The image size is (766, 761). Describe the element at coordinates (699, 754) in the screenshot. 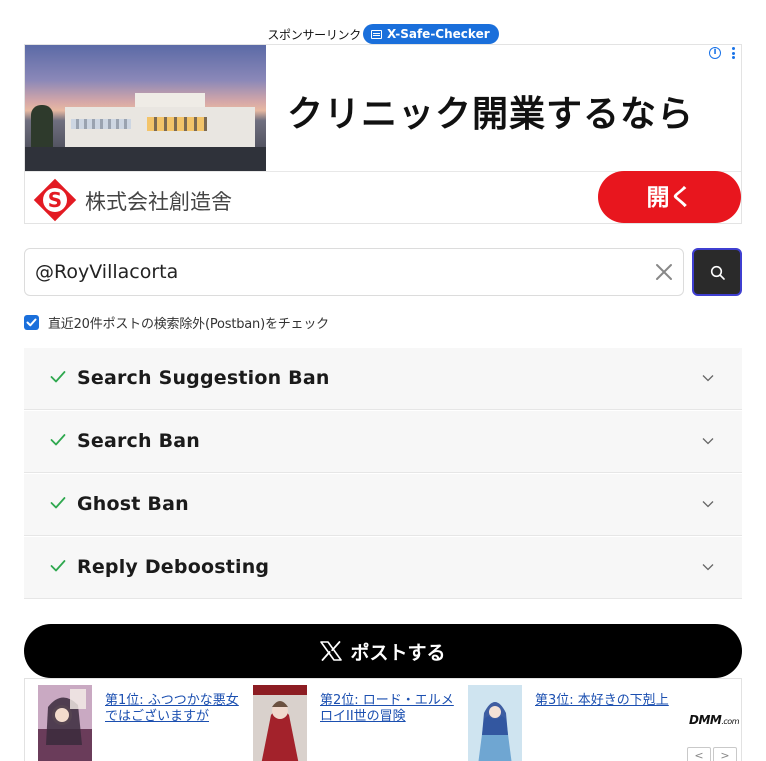

I see `carousel-prev-button: <` at that location.